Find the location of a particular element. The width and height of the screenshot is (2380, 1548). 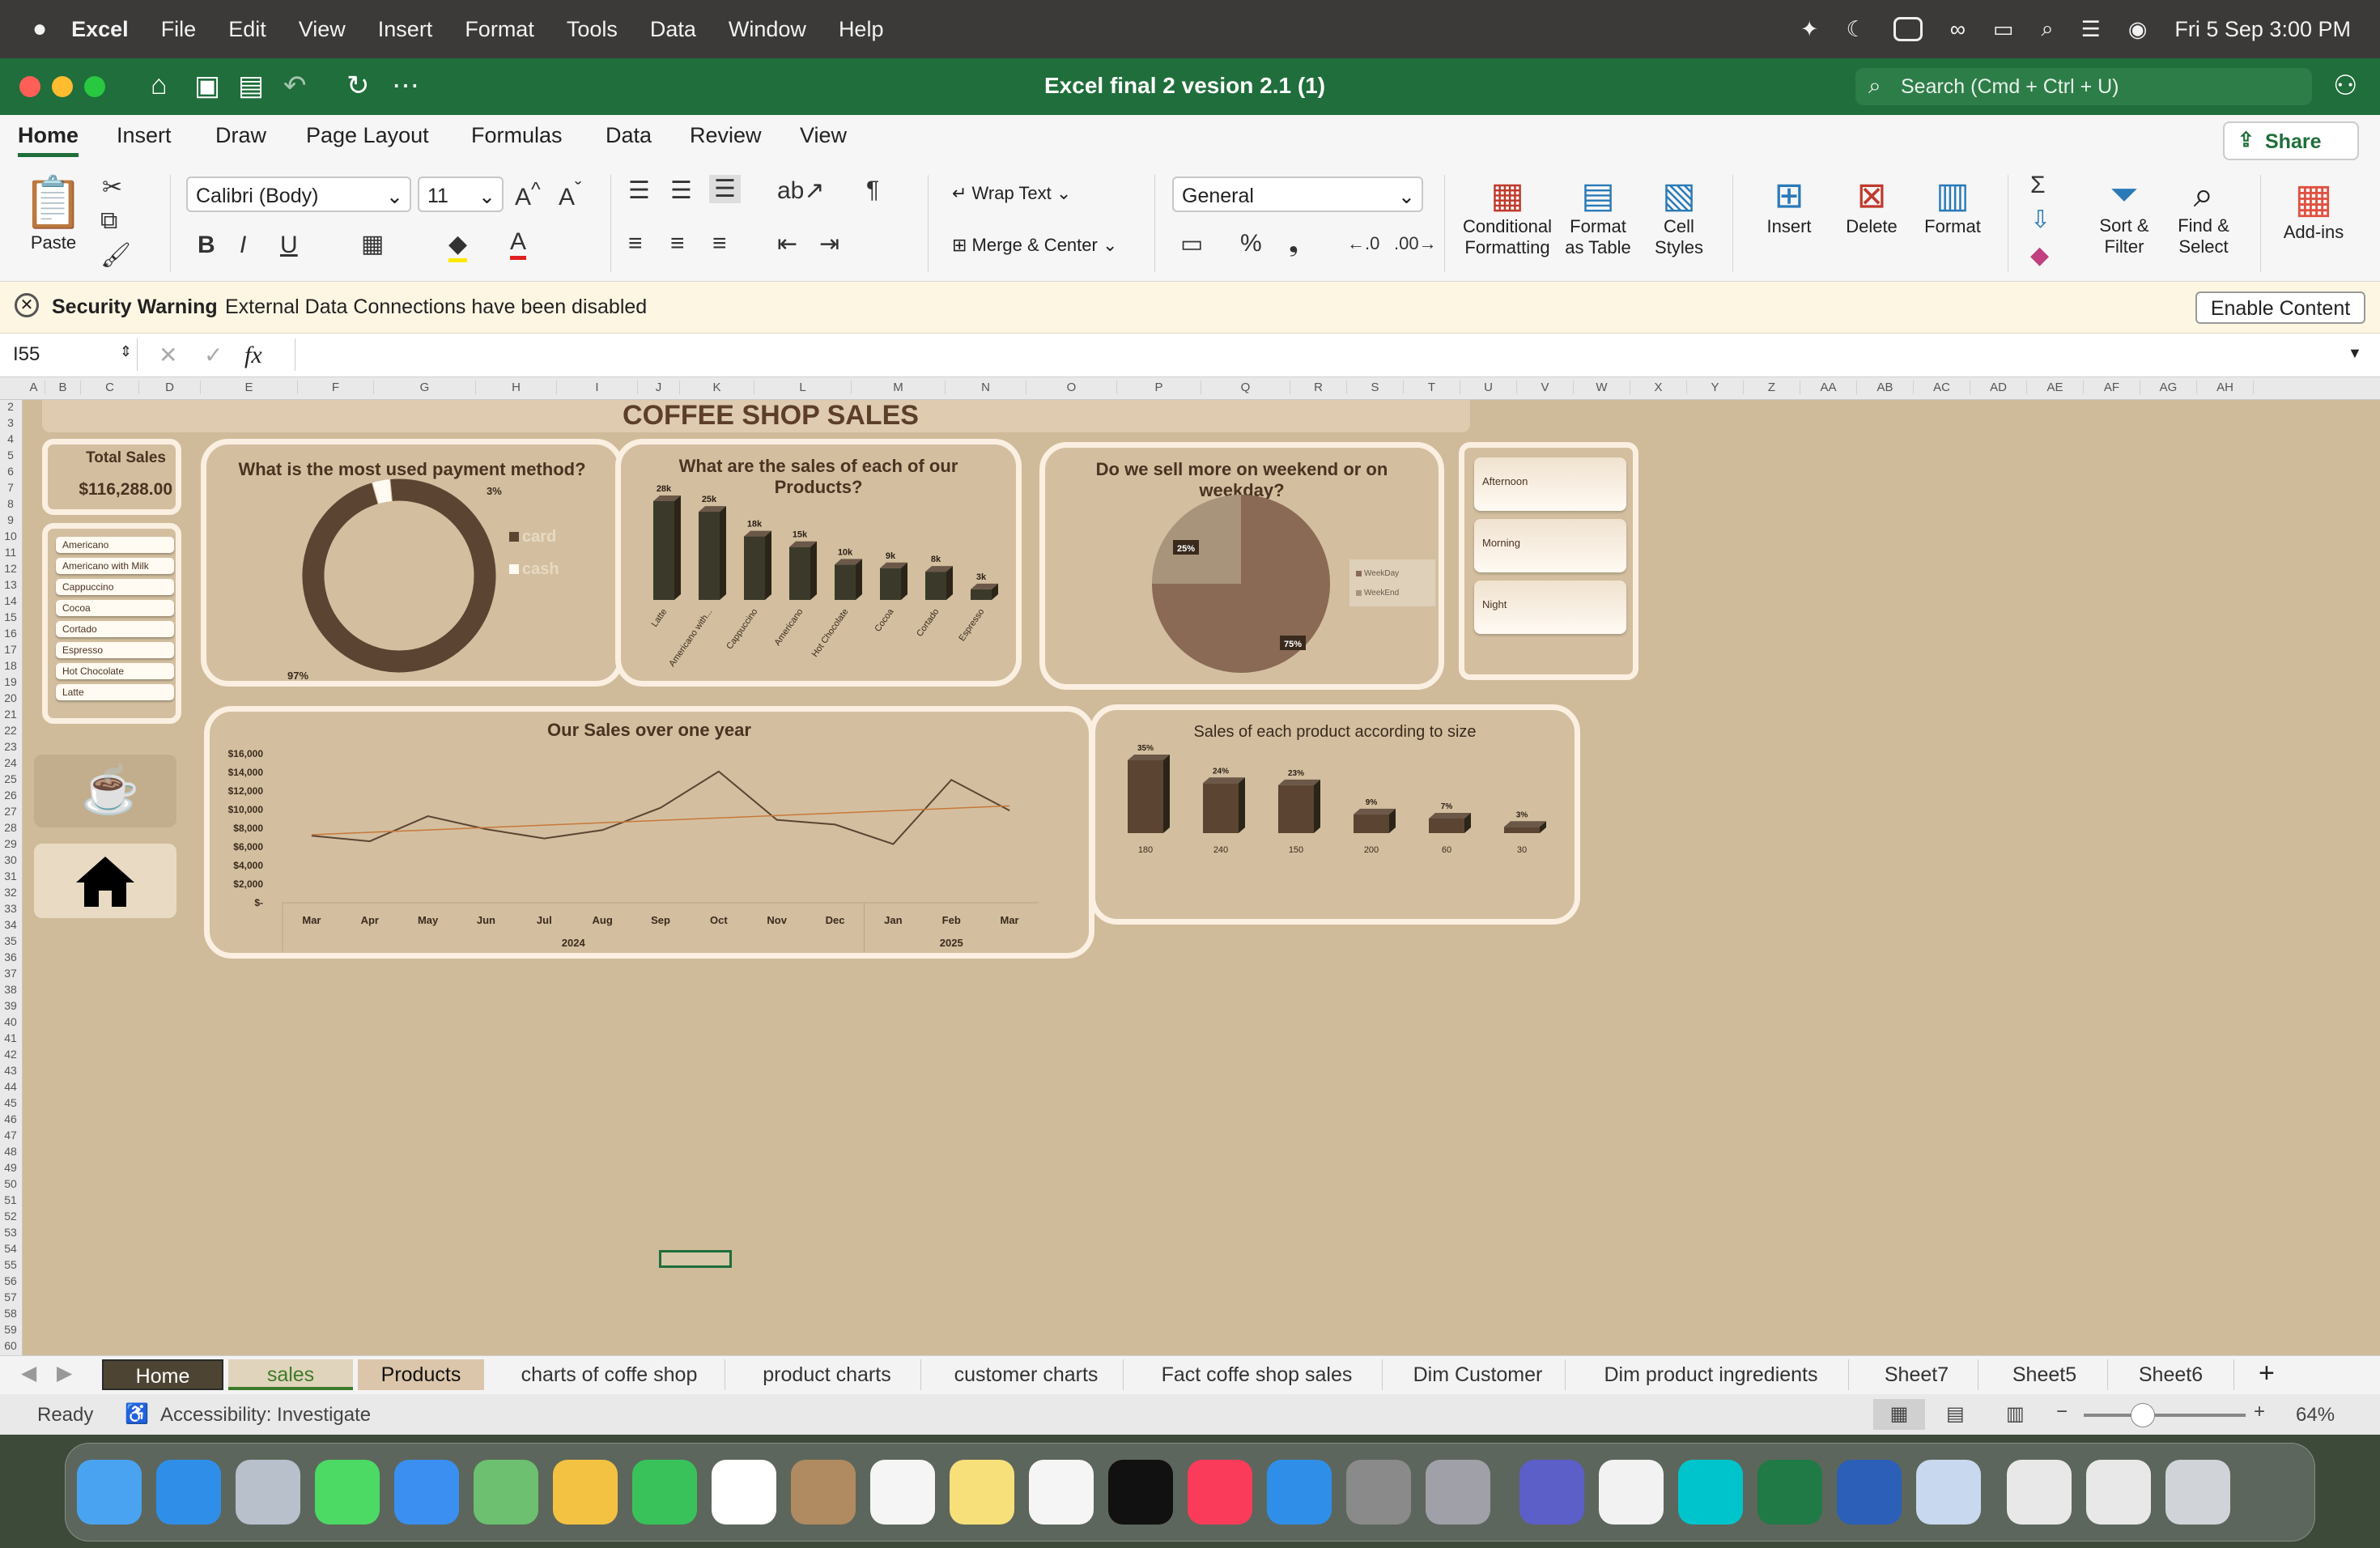

format-painter-icon: 🖌 is located at coordinates (116, 256).